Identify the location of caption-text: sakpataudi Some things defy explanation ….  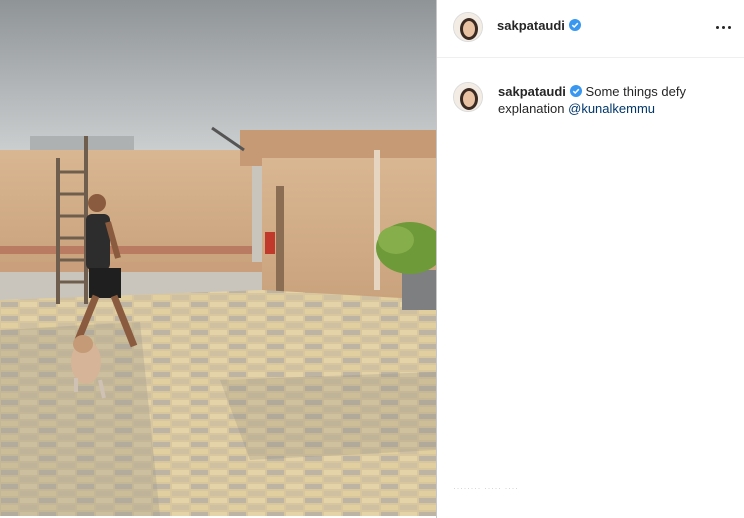
(613, 100).